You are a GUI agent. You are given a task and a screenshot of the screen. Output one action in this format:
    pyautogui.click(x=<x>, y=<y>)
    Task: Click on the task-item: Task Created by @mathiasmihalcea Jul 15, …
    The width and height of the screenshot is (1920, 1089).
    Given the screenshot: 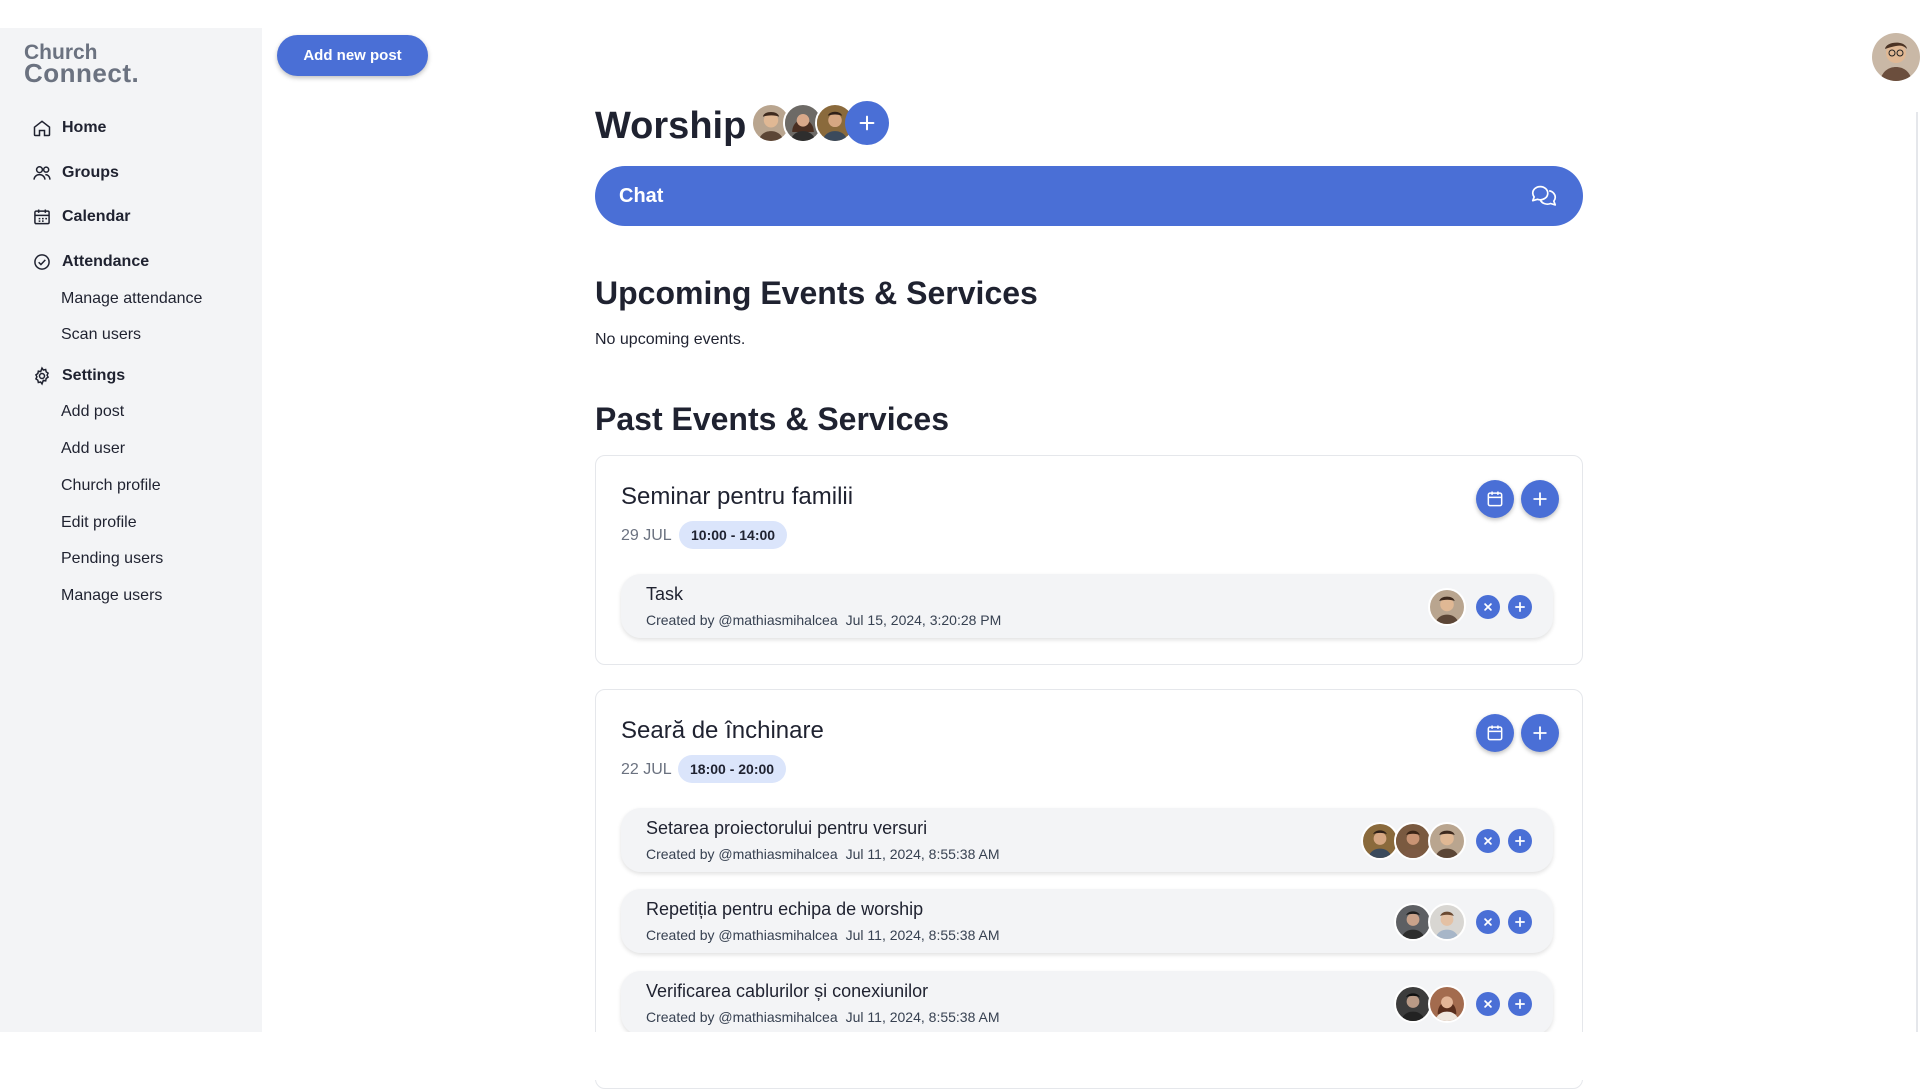 What is the action you would take?
    pyautogui.click(x=1087, y=606)
    